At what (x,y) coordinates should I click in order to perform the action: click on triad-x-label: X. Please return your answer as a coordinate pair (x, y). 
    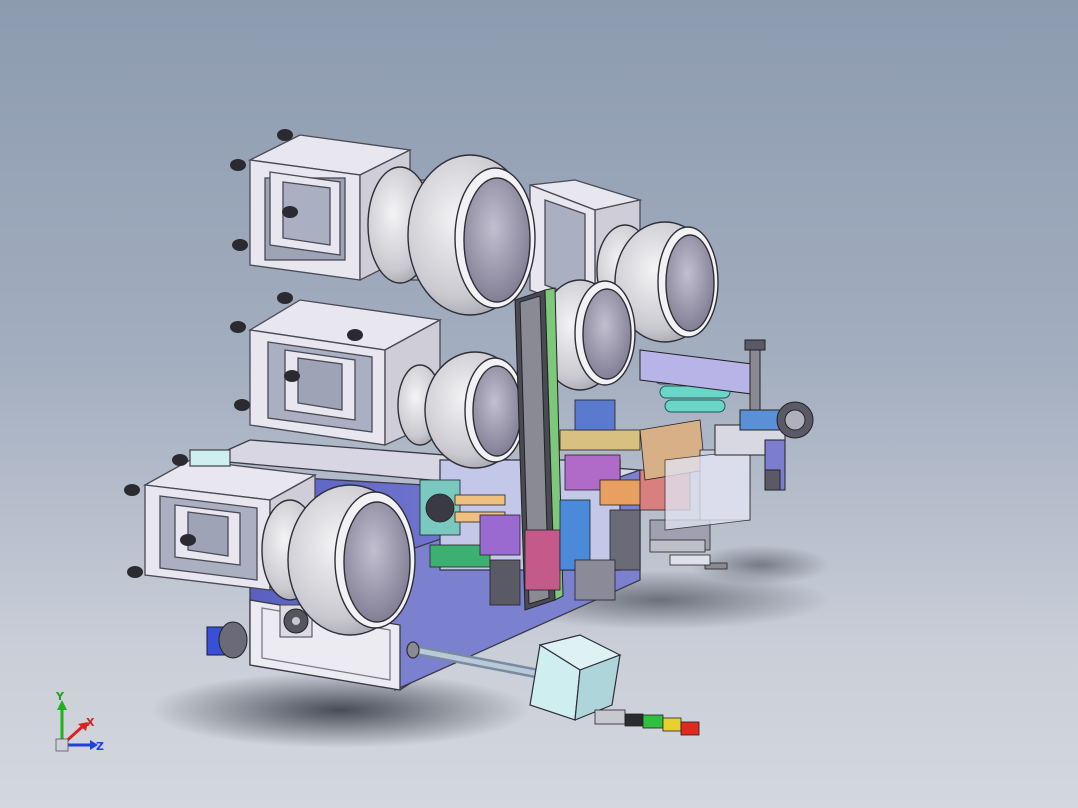
    Looking at the image, I should click on (90, 722).